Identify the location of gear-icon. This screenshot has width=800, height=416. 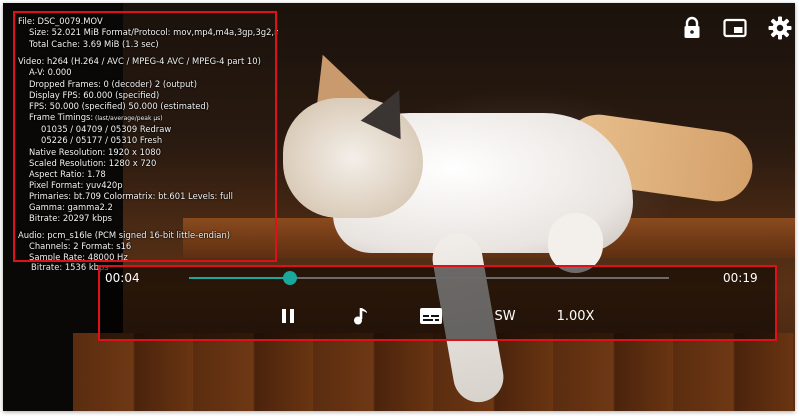
(780, 28).